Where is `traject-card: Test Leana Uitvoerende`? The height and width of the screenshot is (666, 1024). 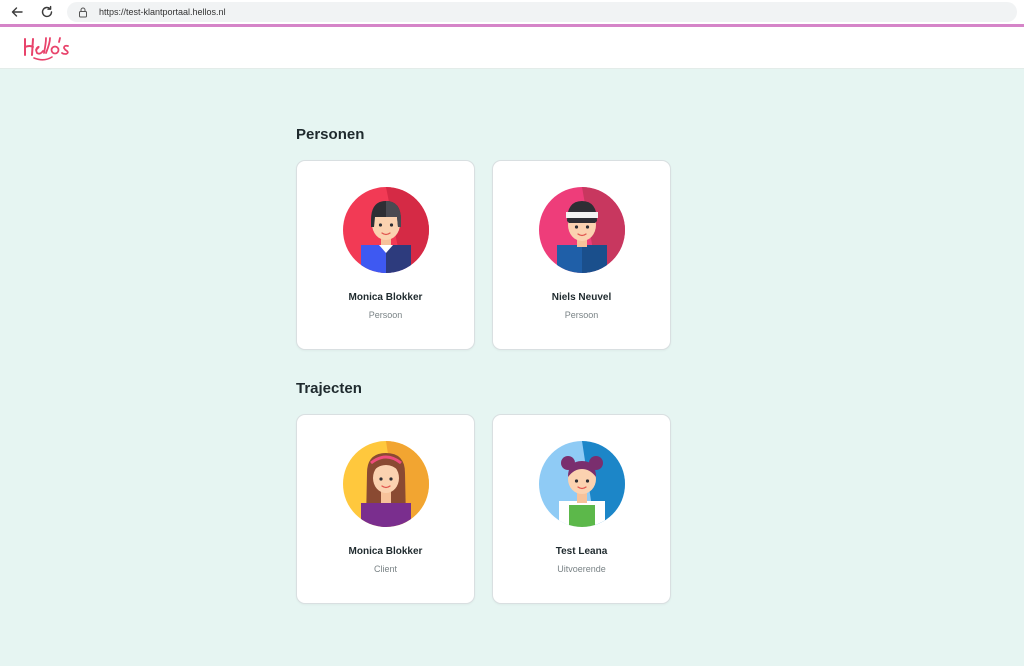 traject-card: Test Leana Uitvoerende is located at coordinates (581, 509).